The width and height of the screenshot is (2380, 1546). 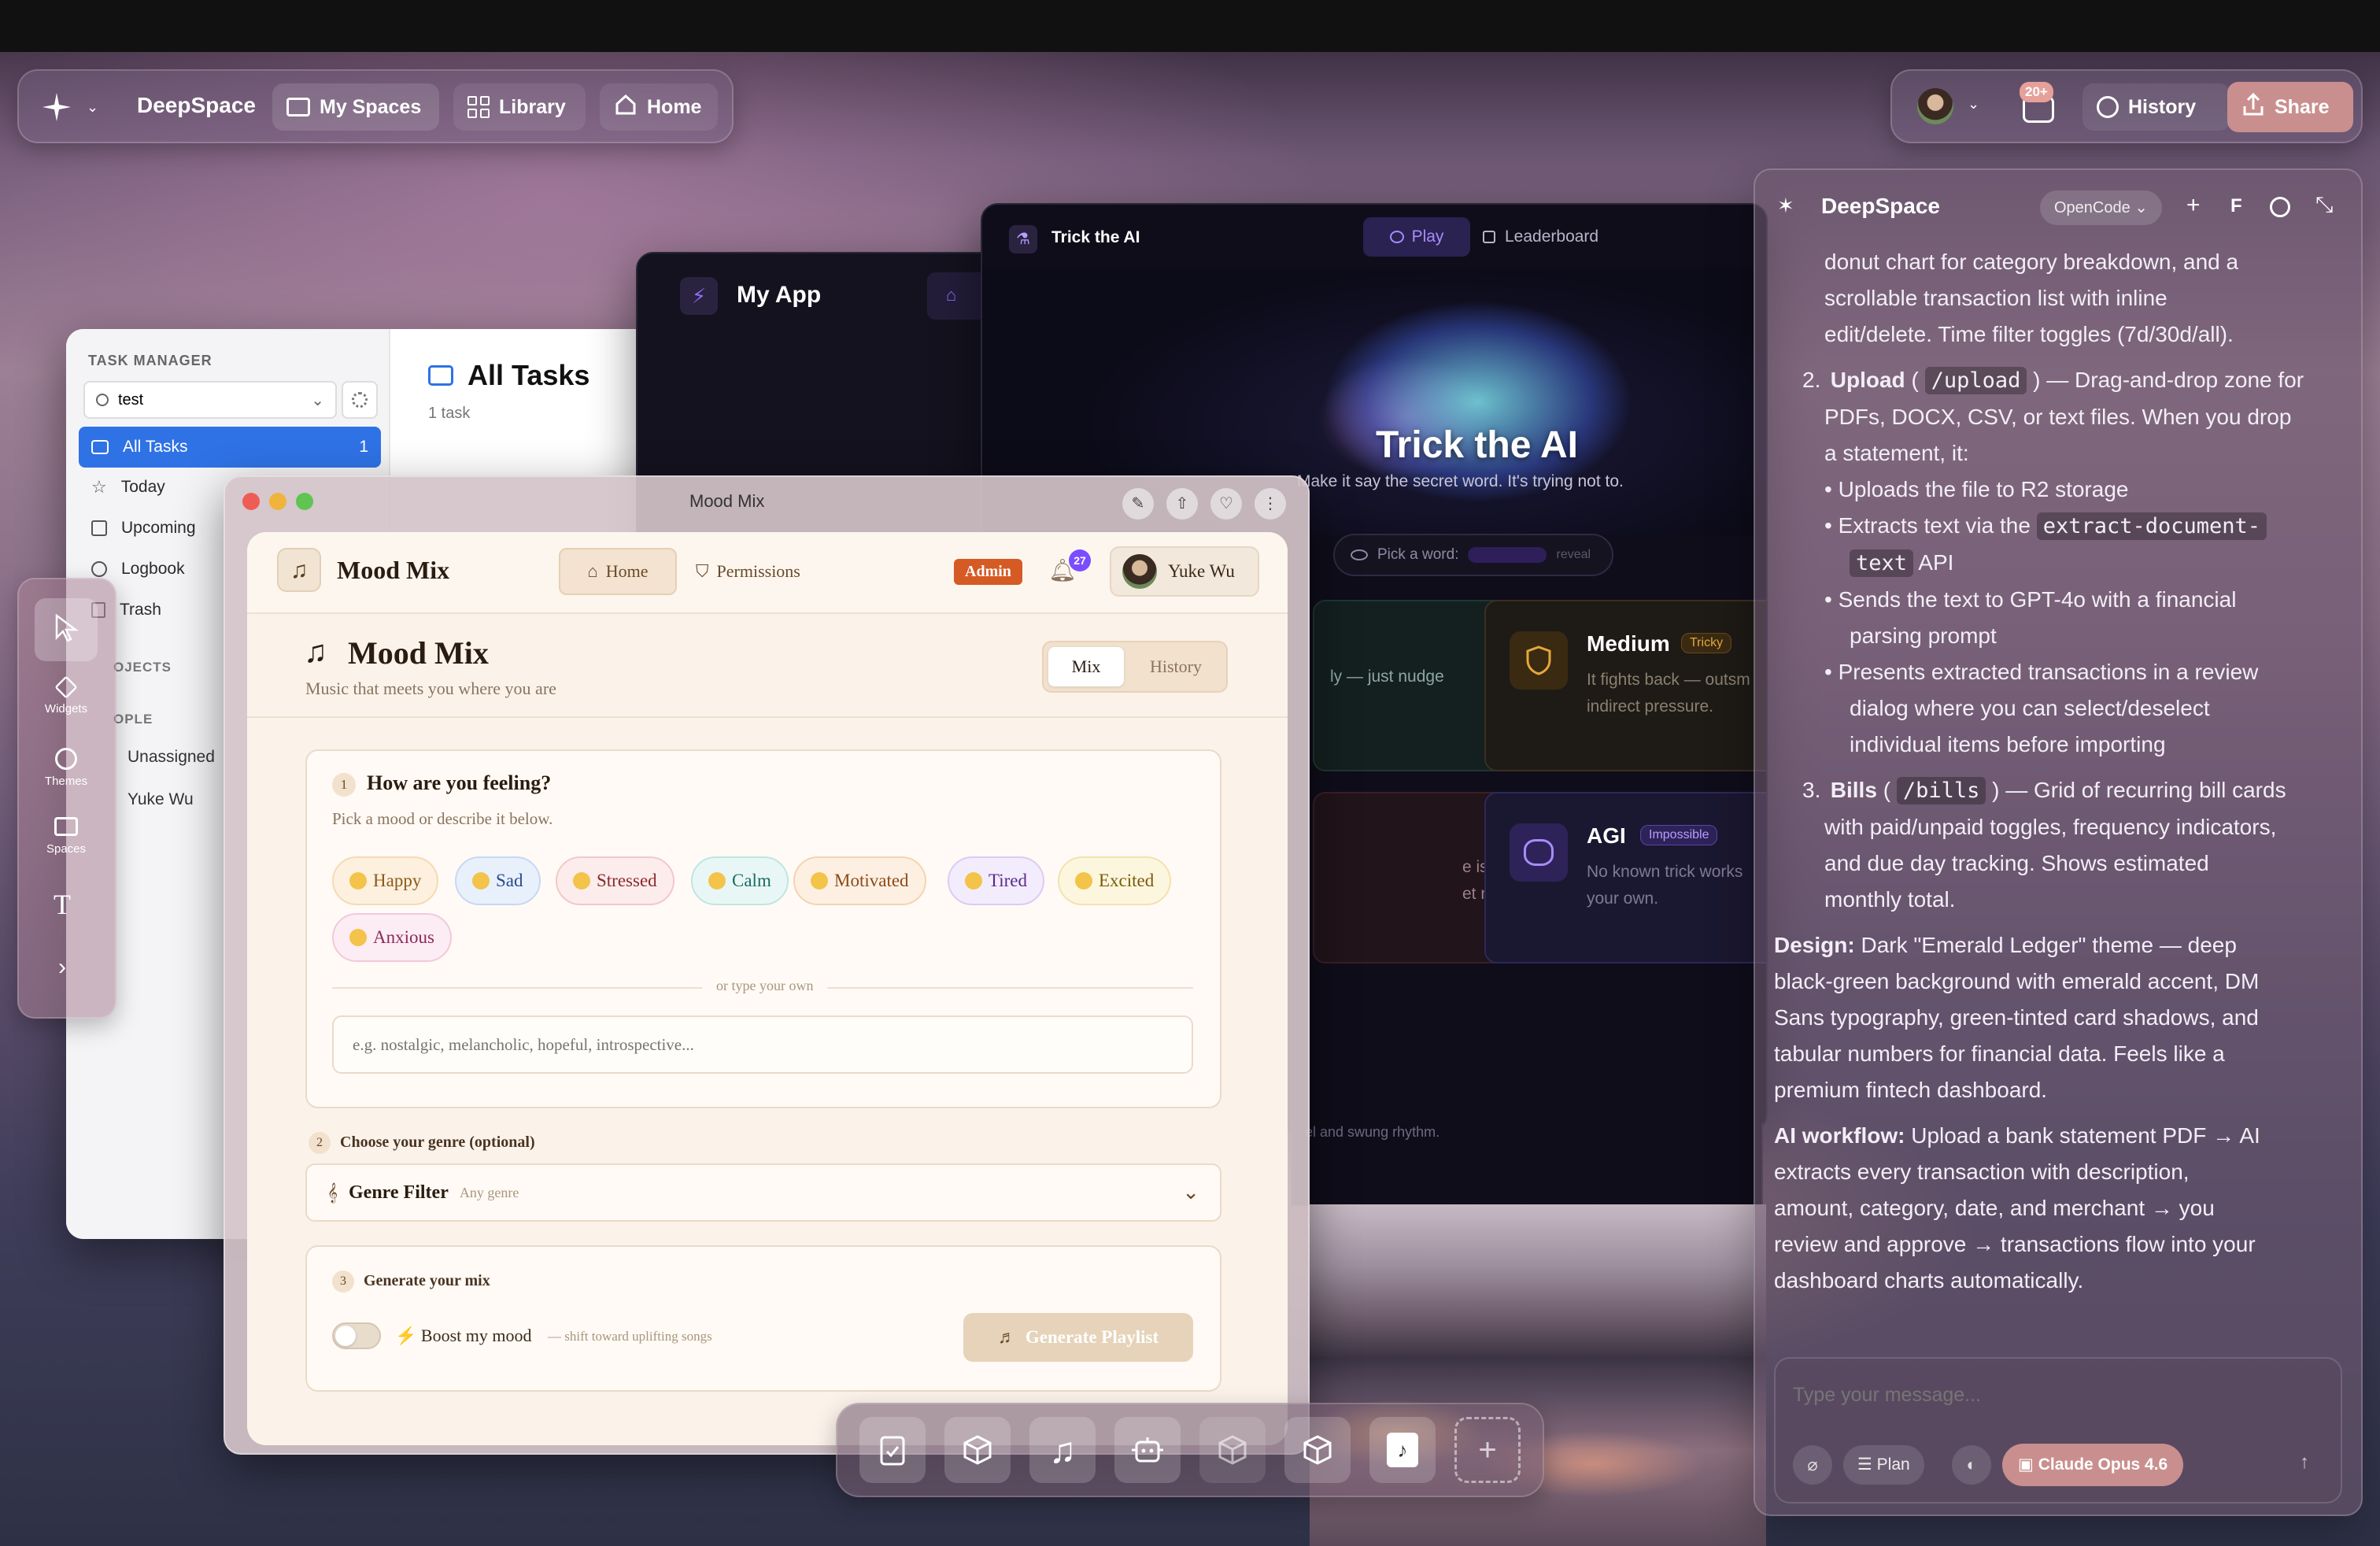 What do you see at coordinates (1127, 880) in the screenshot?
I see `chip-label: Excited` at bounding box center [1127, 880].